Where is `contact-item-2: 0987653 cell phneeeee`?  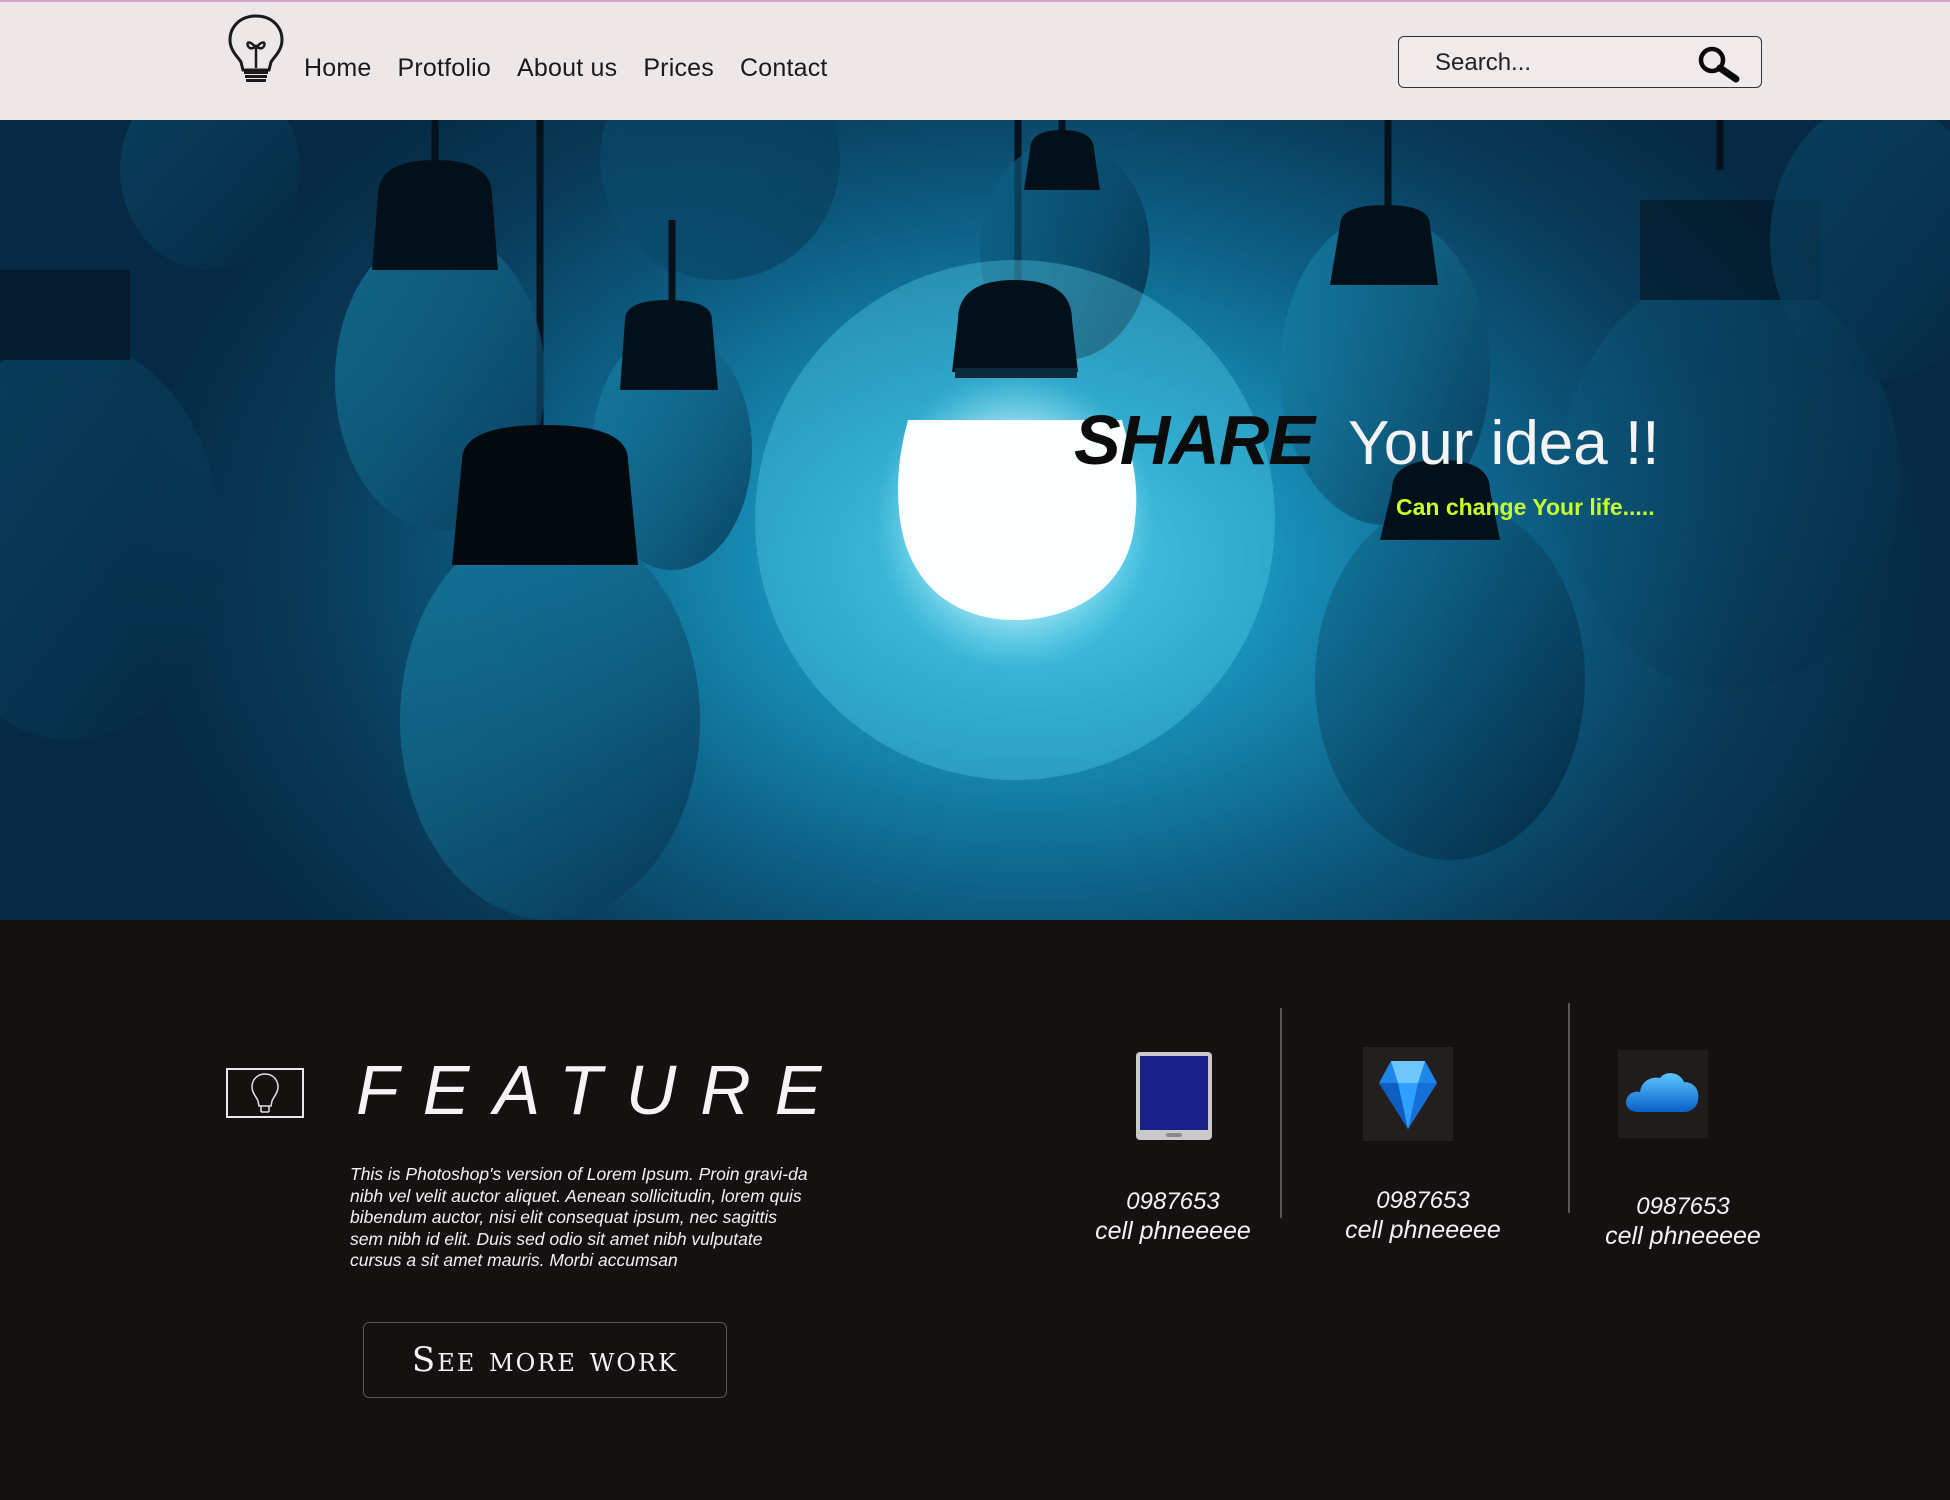 contact-item-2: 0987653 cell phneeeee is located at coordinates (1423, 1216).